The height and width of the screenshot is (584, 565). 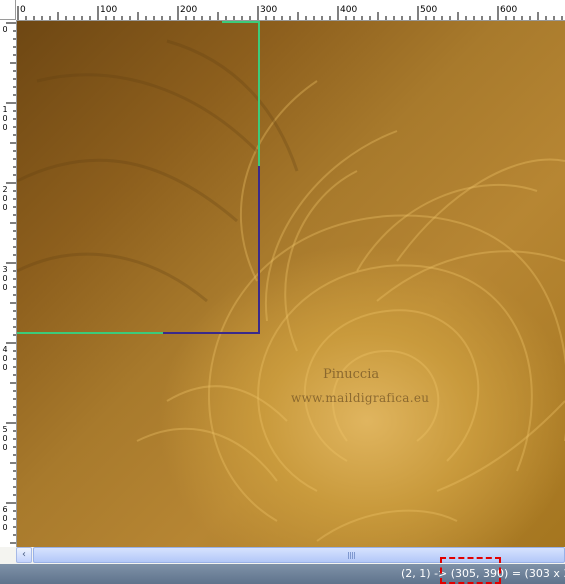 I want to click on ruler-top-label: 200, so click(x=189, y=10).